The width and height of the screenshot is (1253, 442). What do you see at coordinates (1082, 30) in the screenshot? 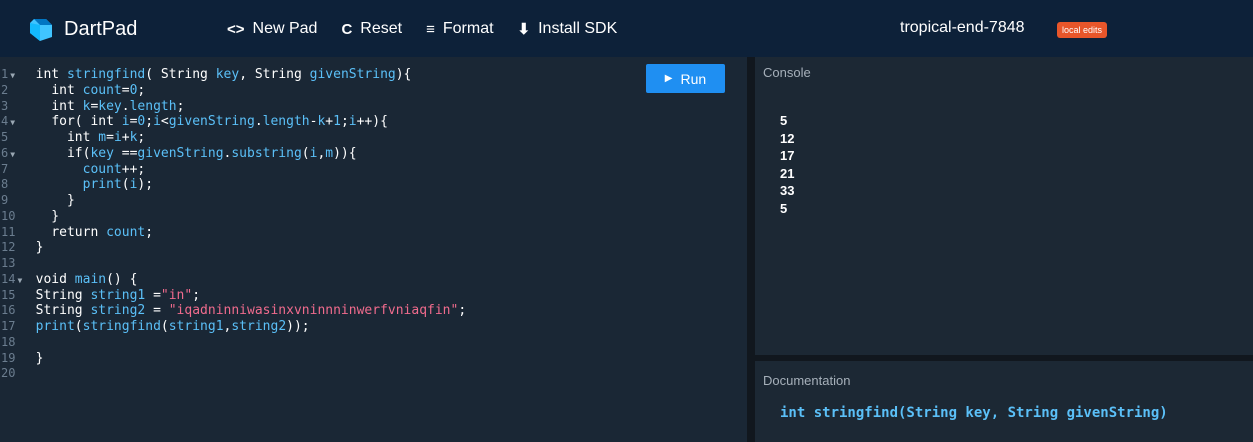
I see `local-edits-badge: local edits` at bounding box center [1082, 30].